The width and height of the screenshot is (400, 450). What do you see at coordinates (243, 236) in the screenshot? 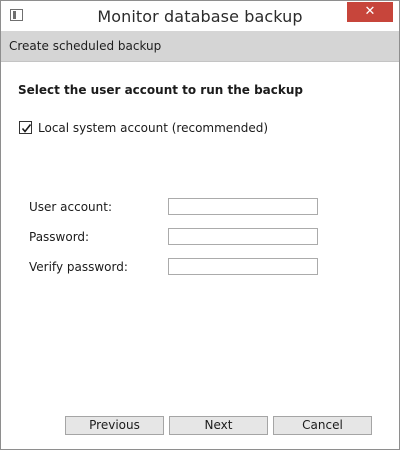
I see `password-input` at bounding box center [243, 236].